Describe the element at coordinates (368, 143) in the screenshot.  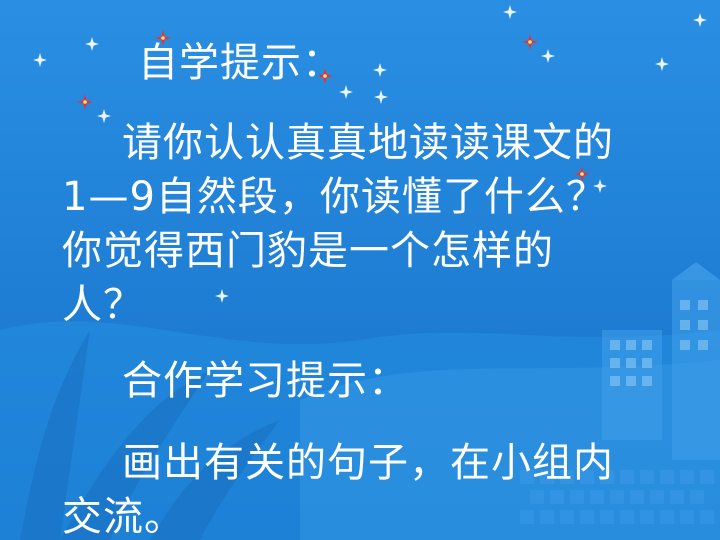
I see `self-study-line-1: 请你认认真真地读读课文的` at that location.